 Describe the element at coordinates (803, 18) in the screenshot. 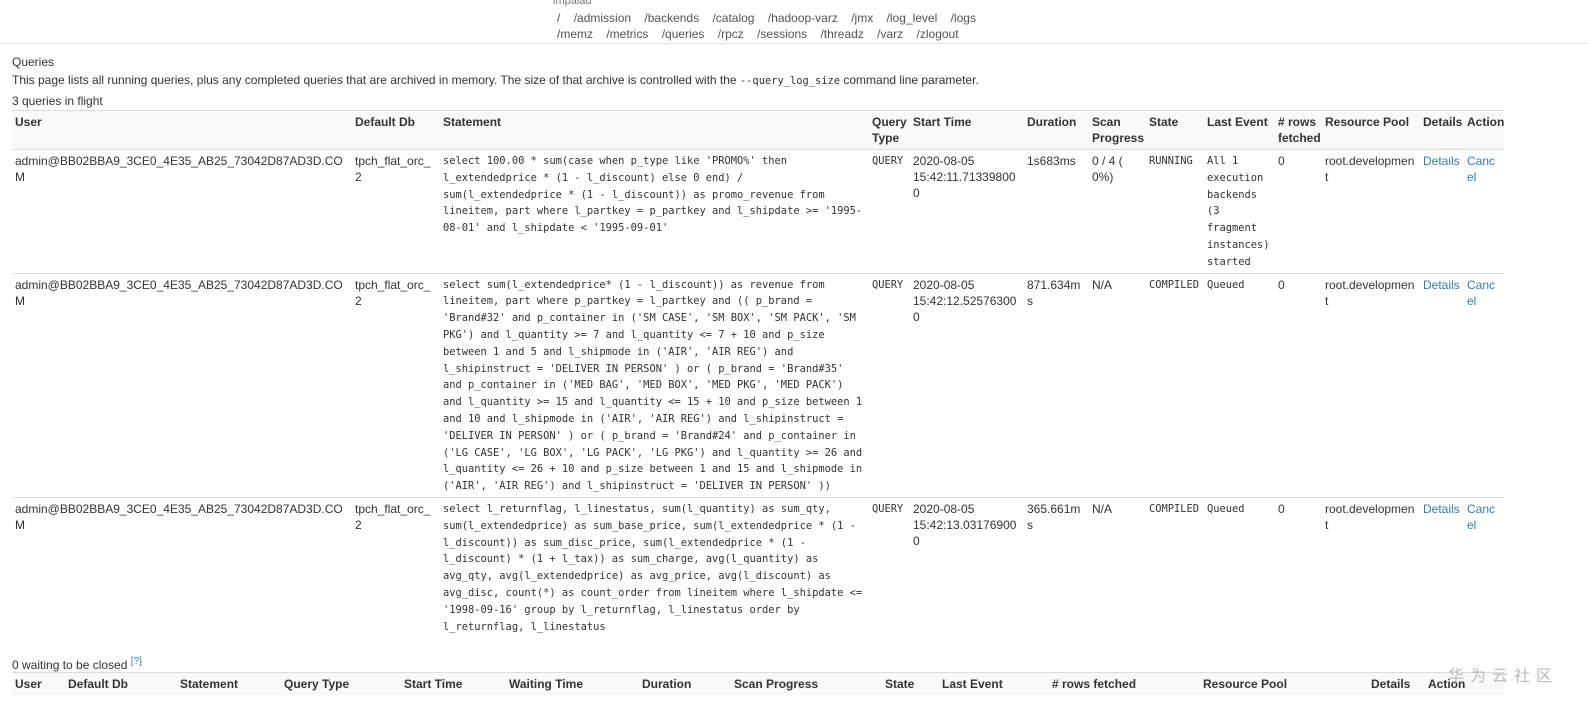

I see `nav-link-hadoop-varz: /hadoop-varz` at that location.